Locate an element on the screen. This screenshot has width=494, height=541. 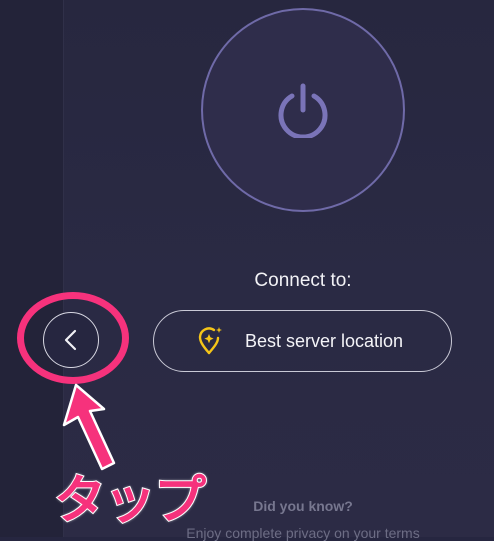
chevron-left-icon is located at coordinates (70, 340).